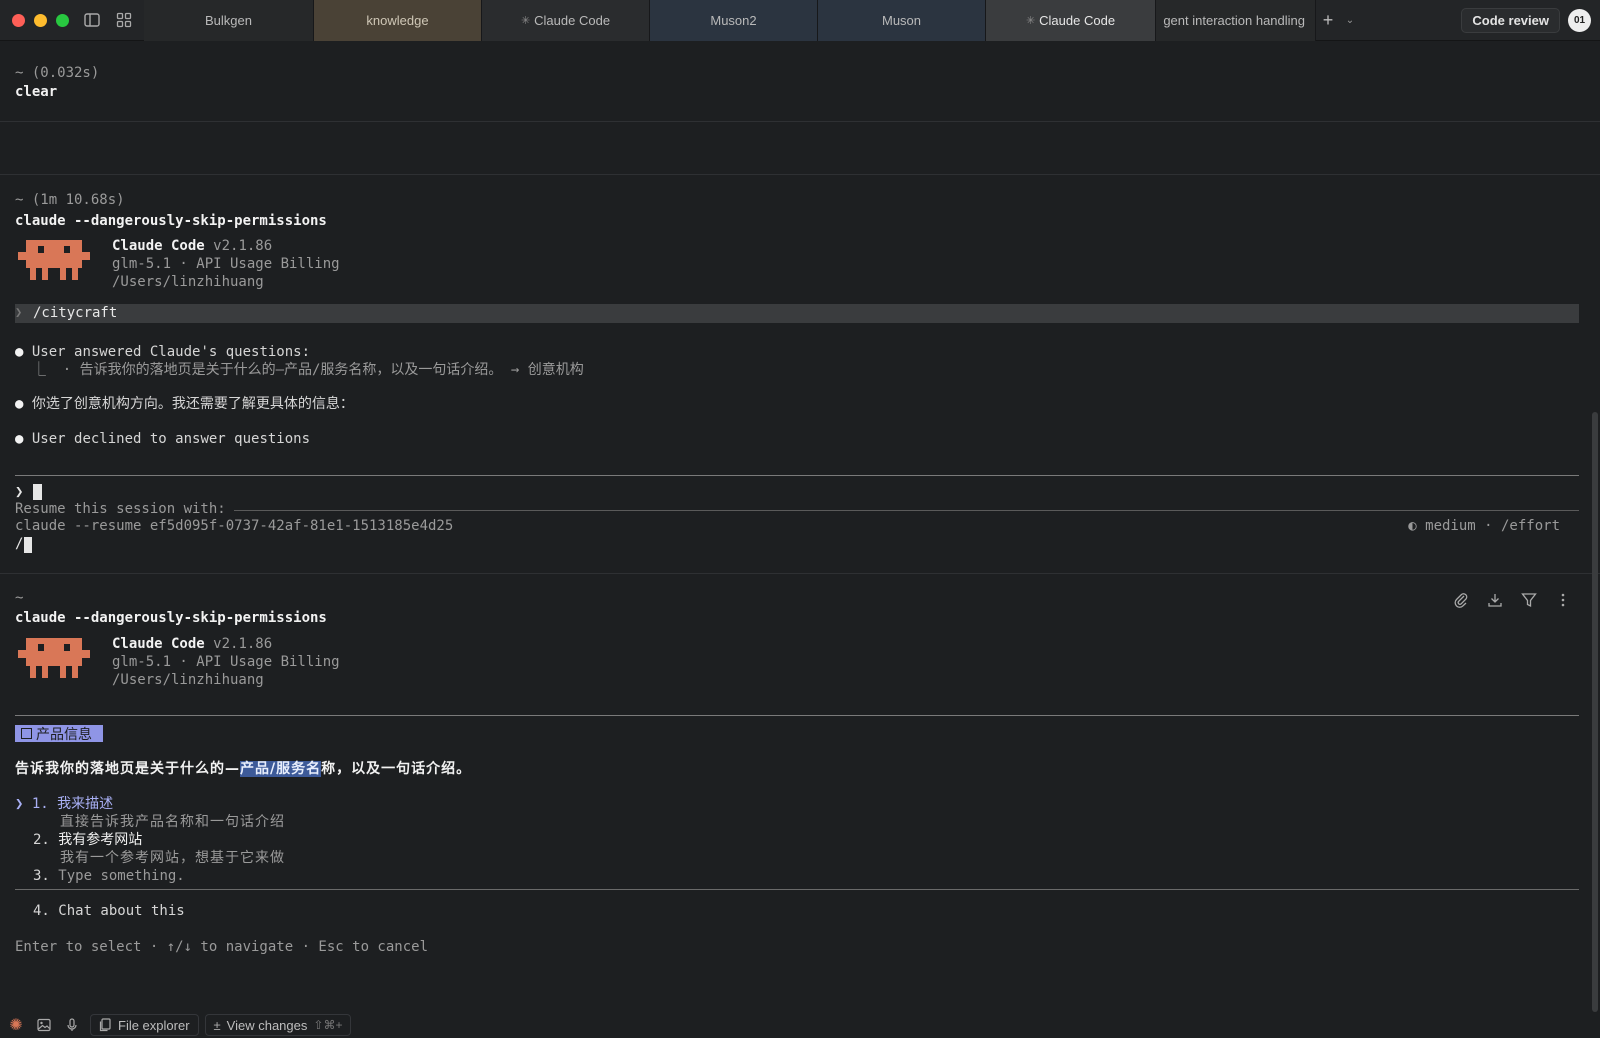  I want to click on question-part: 称，以及一句话介绍。, so click(396, 769).